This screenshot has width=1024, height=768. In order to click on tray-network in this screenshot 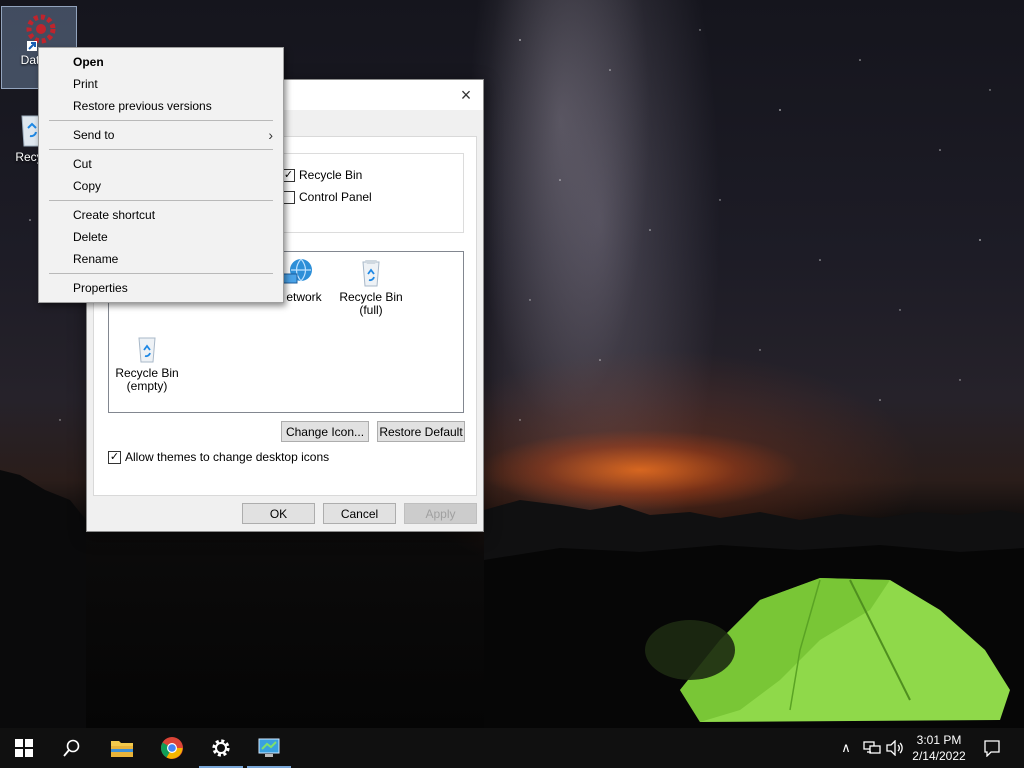, I will do `click(872, 748)`.